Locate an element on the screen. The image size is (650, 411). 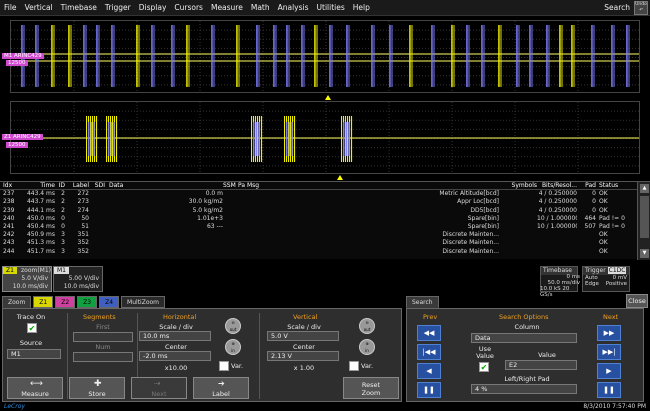
undo-button: Undo ↶ is located at coordinates (641, 7).